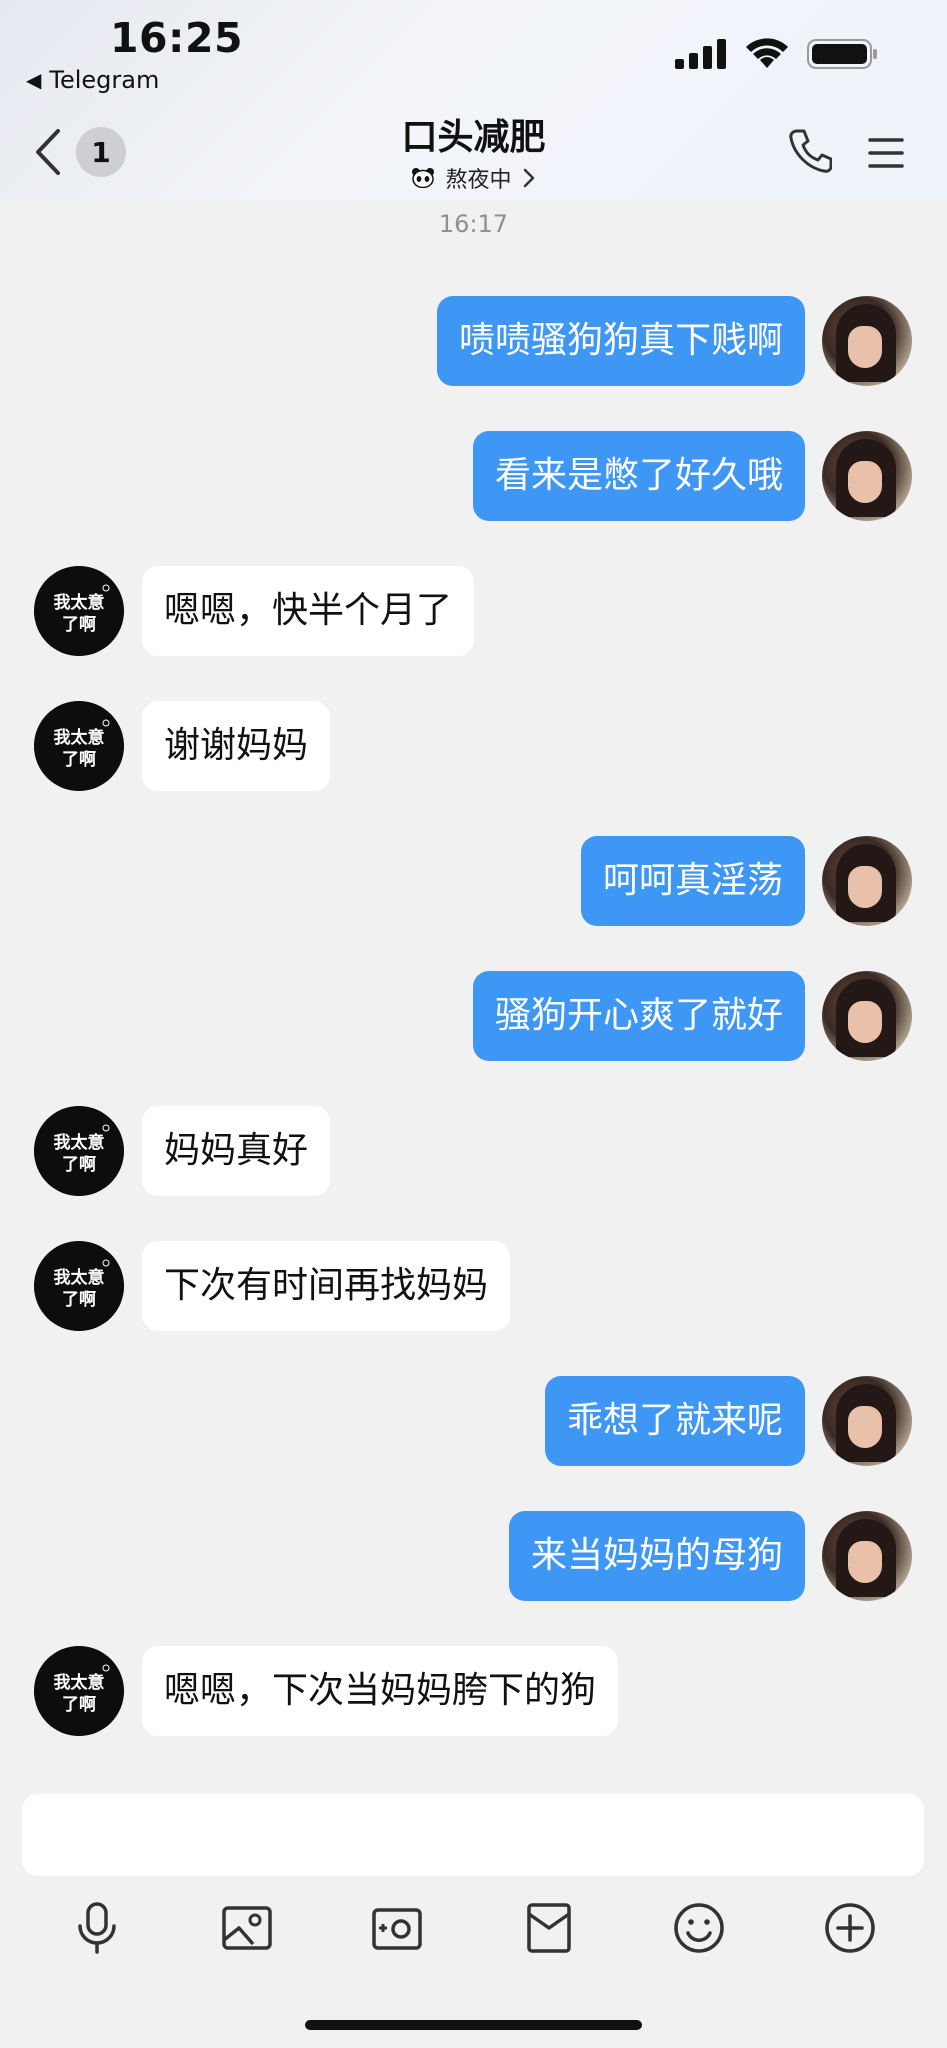 Image resolution: width=947 pixels, height=2048 pixels. Describe the element at coordinates (473, 2025) in the screenshot. I see `home-indicator` at that location.